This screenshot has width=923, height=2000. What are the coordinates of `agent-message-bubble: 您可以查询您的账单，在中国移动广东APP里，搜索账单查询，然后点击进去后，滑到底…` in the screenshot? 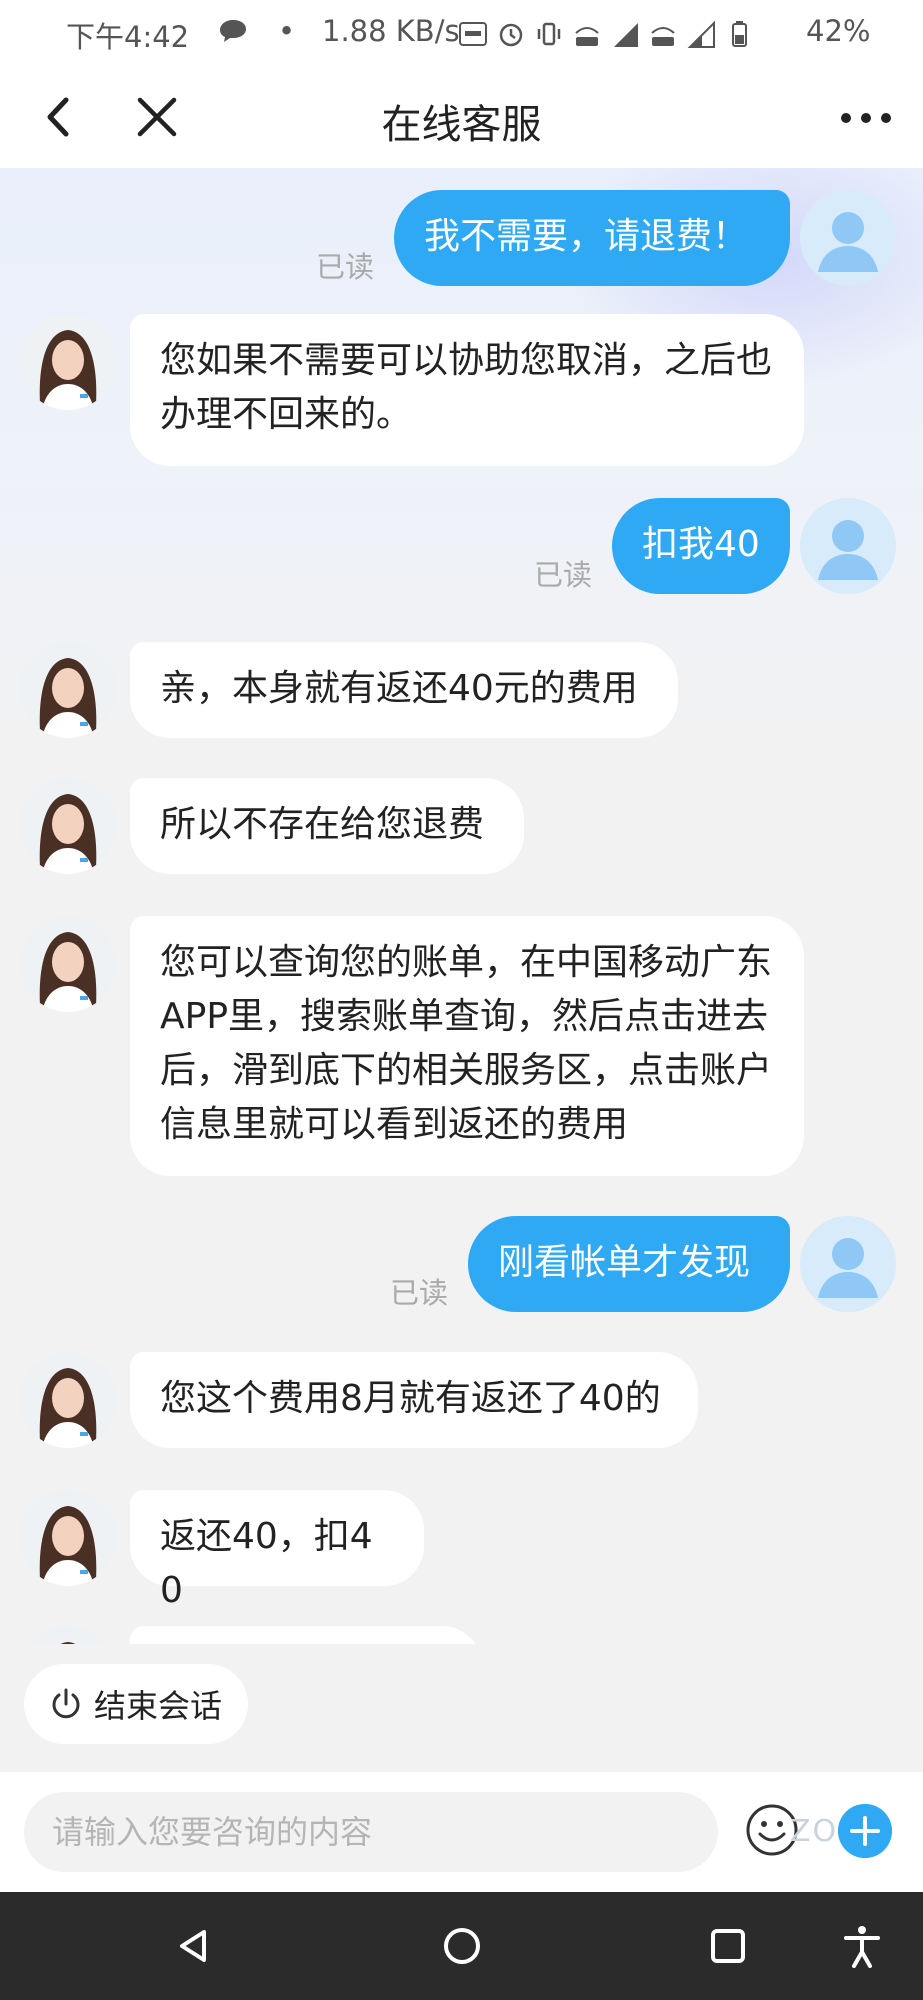 It's located at (467, 1046).